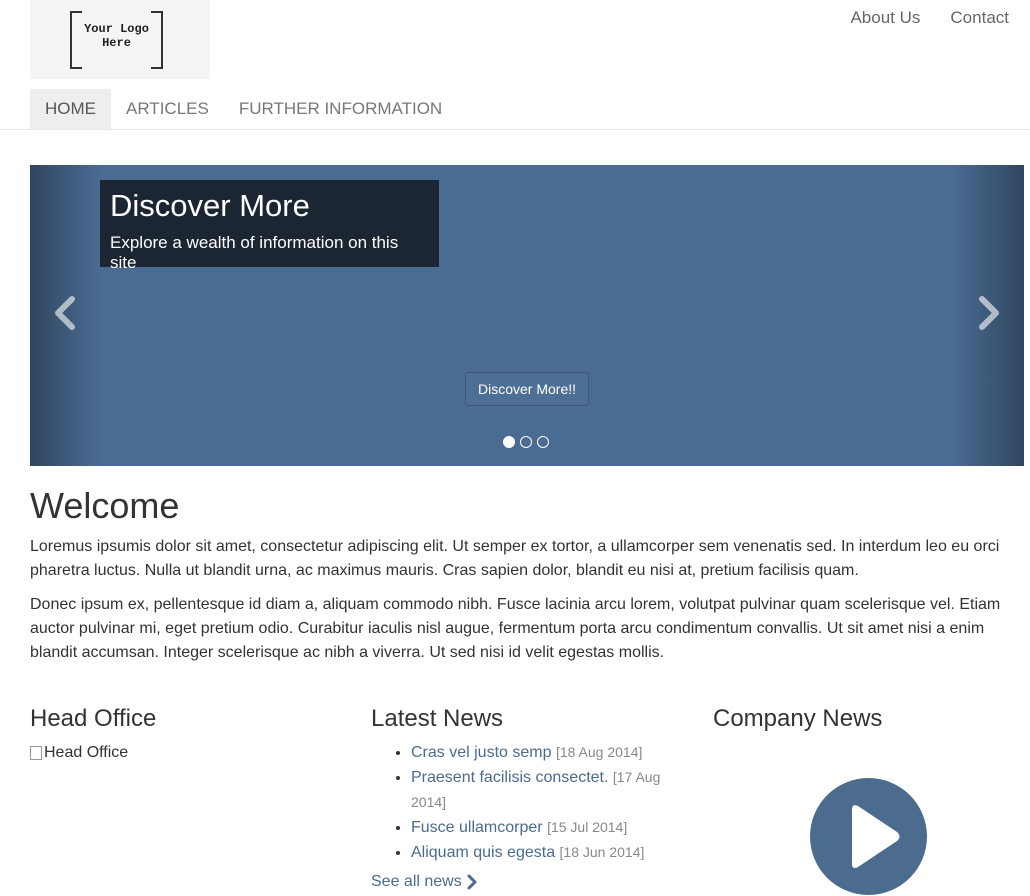 This screenshot has height=896, width=1030. What do you see at coordinates (979, 18) in the screenshot?
I see `contact-link: Contact` at bounding box center [979, 18].